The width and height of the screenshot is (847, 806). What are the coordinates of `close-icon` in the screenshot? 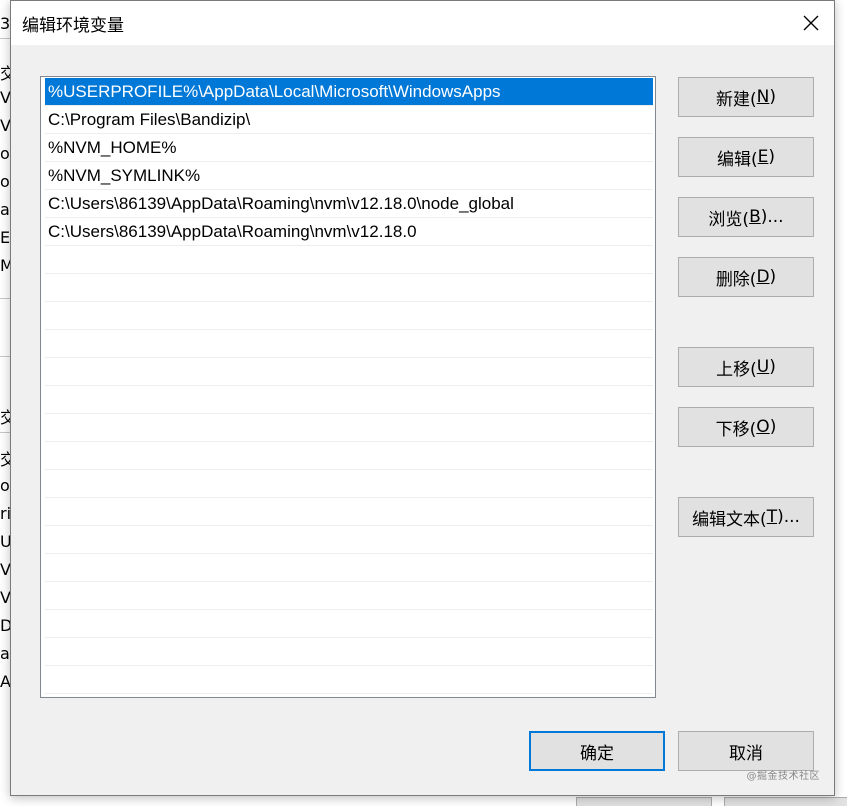 It's located at (811, 23).